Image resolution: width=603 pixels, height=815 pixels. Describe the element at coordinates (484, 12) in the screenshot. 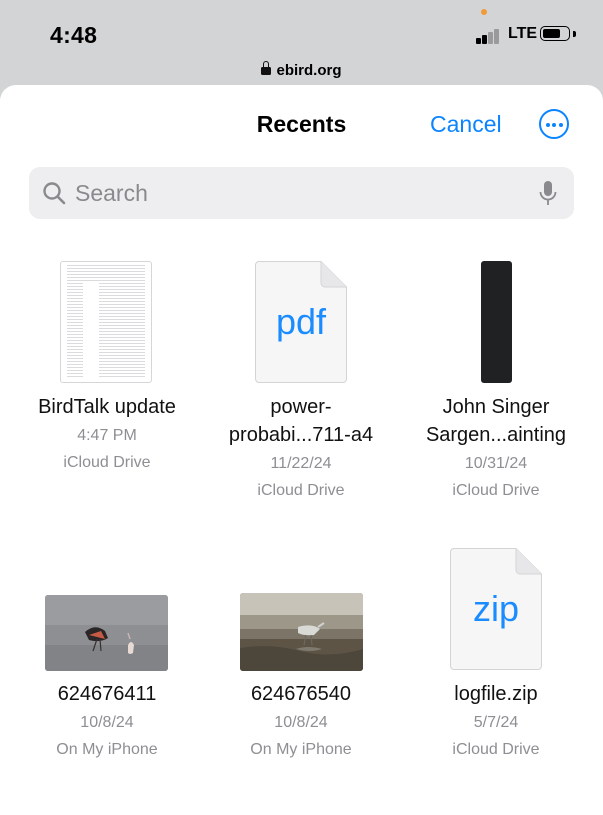

I see `privacy-indicator-dot` at that location.